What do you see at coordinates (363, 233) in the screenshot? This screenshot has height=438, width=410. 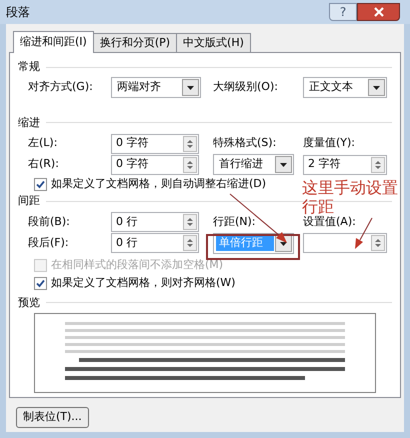 I see `arrow` at bounding box center [363, 233].